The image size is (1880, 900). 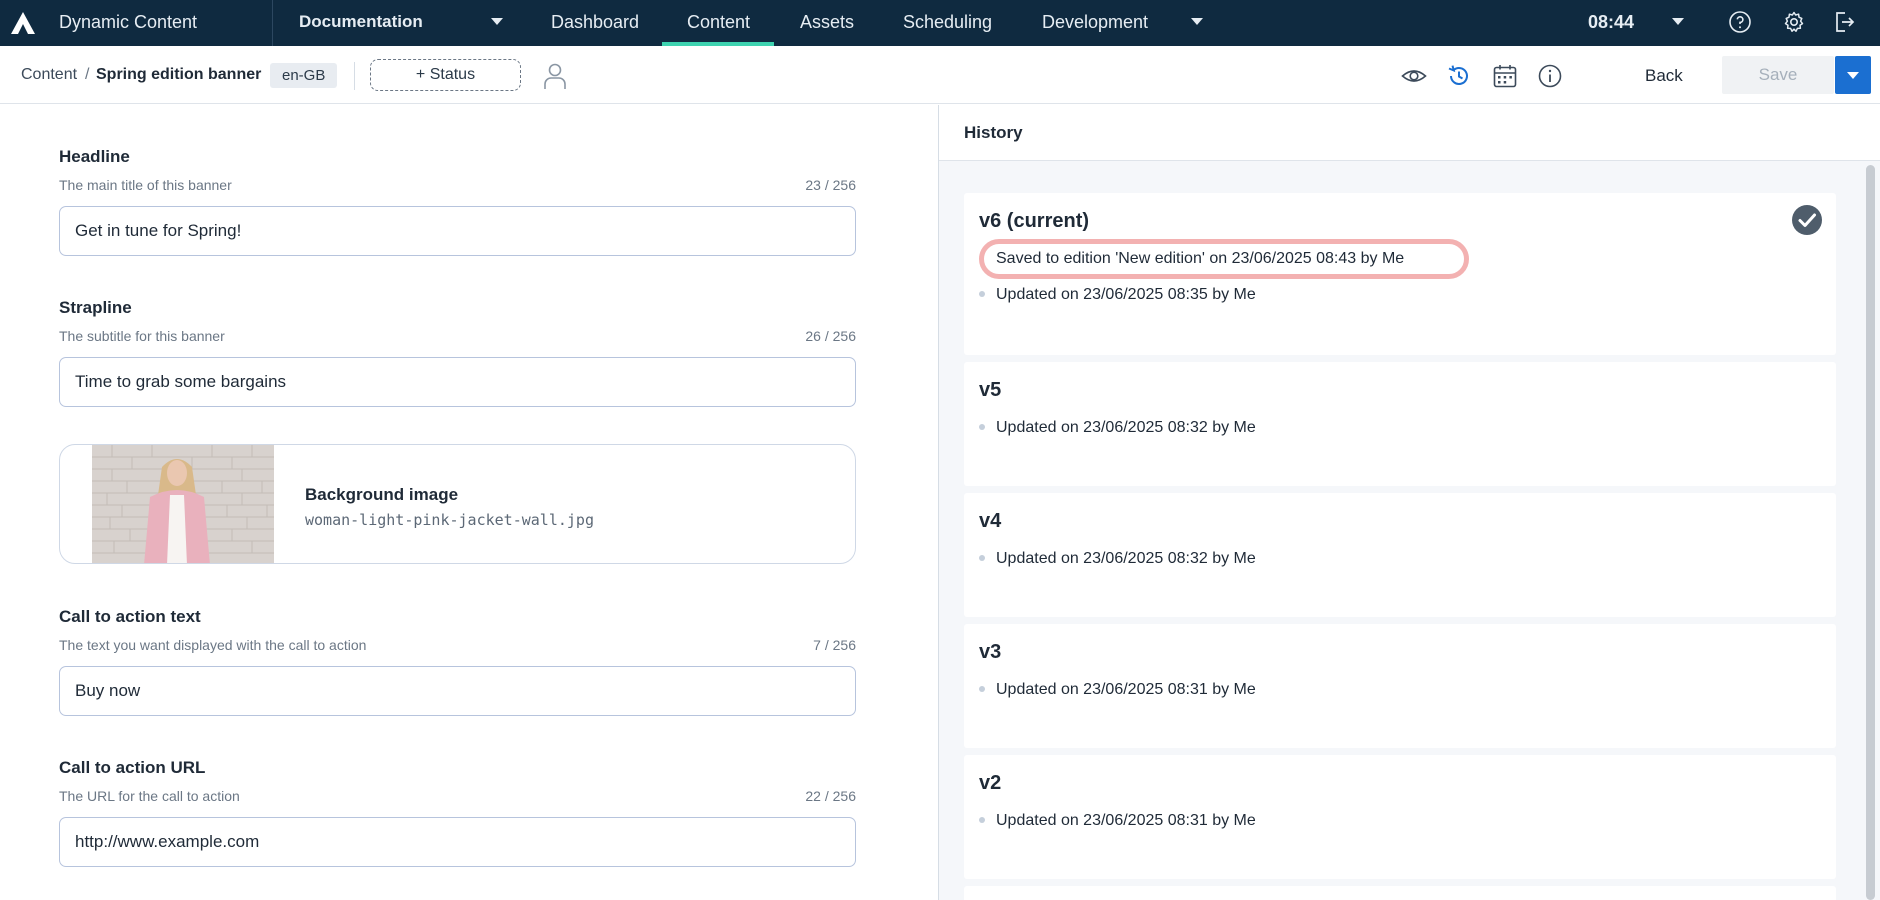 I want to click on app-title: Dynamic Content, so click(x=128, y=22).